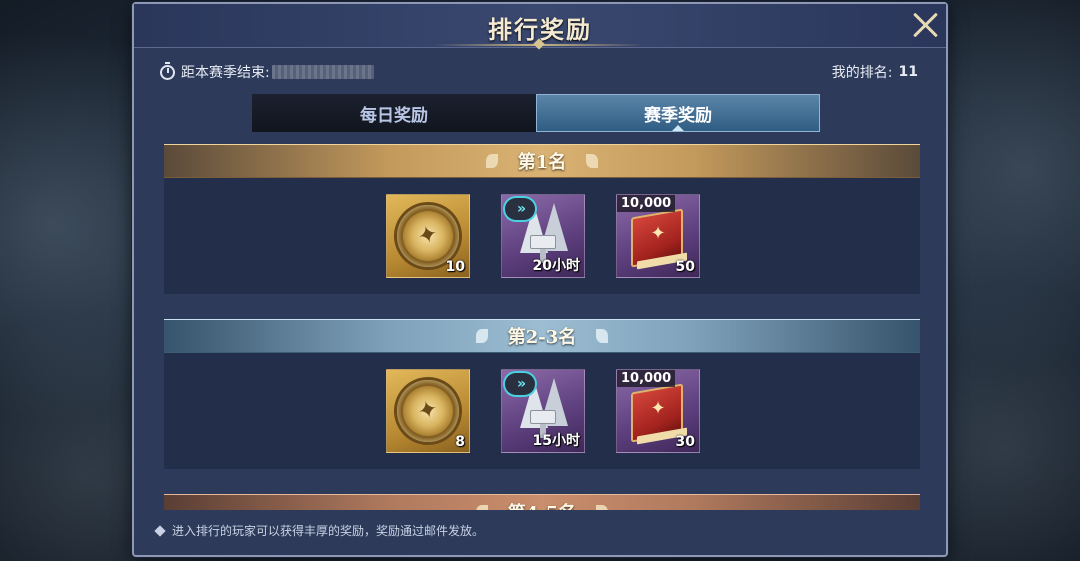 Image resolution: width=1080 pixels, height=561 pixels. Describe the element at coordinates (460, 442) in the screenshot. I see `item-quantity: 8` at that location.